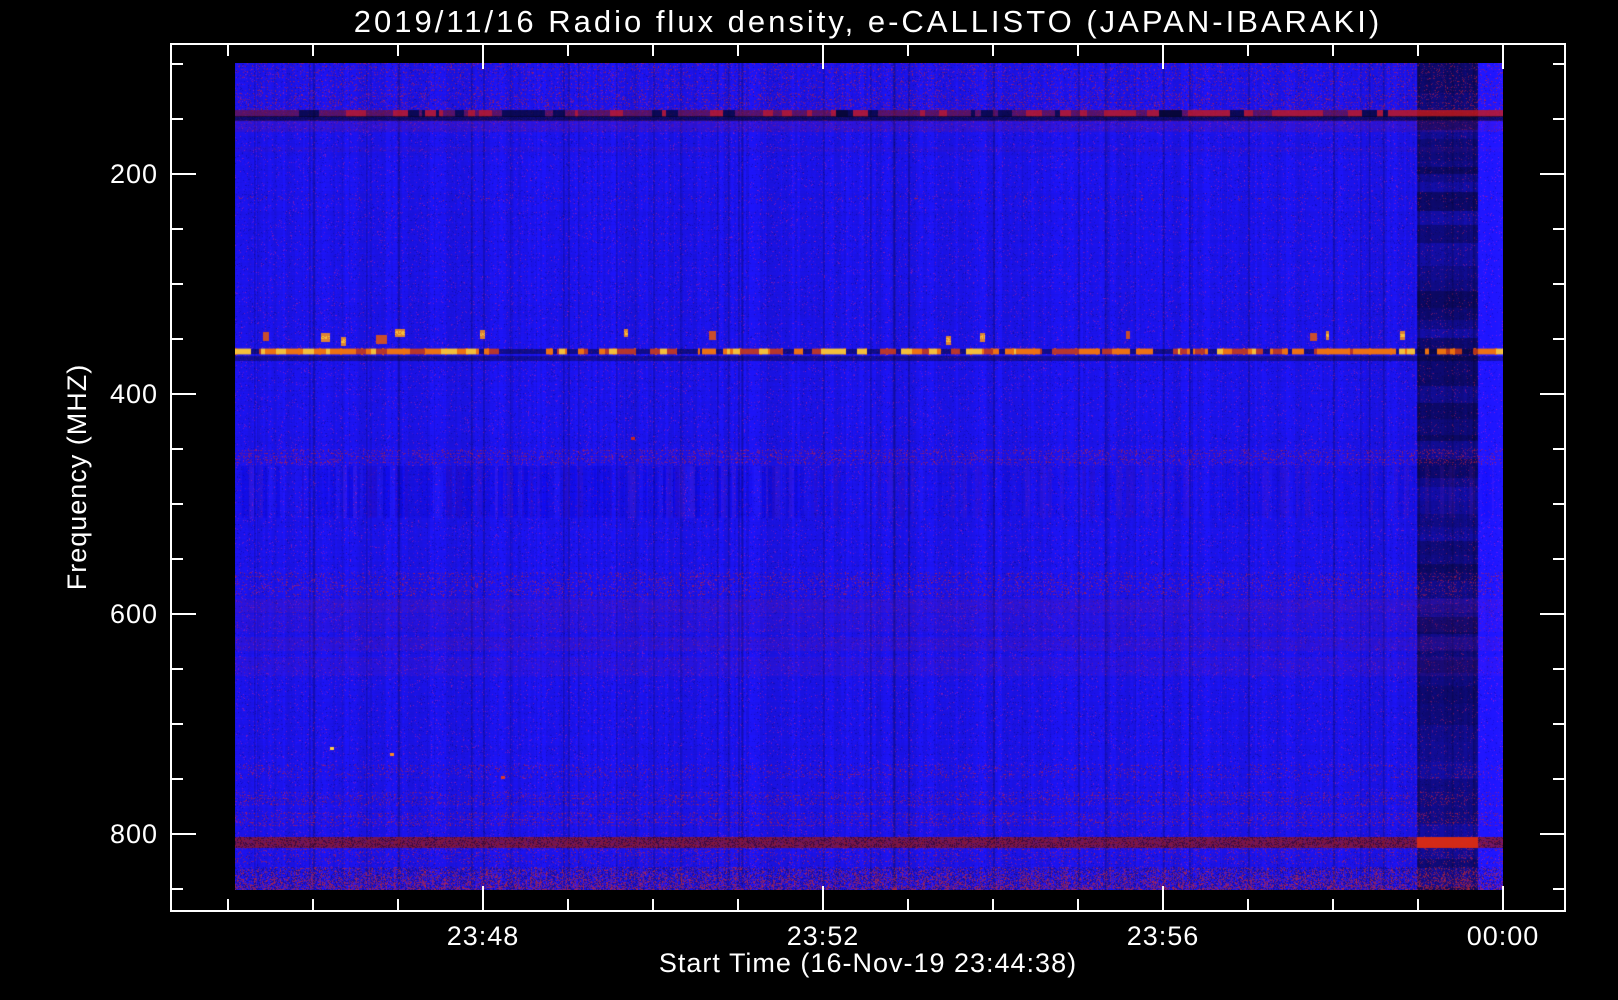 The width and height of the screenshot is (1618, 1000). I want to click on x-axis-title: Start Time (16-Nov-19 23:44:38), so click(868, 963).